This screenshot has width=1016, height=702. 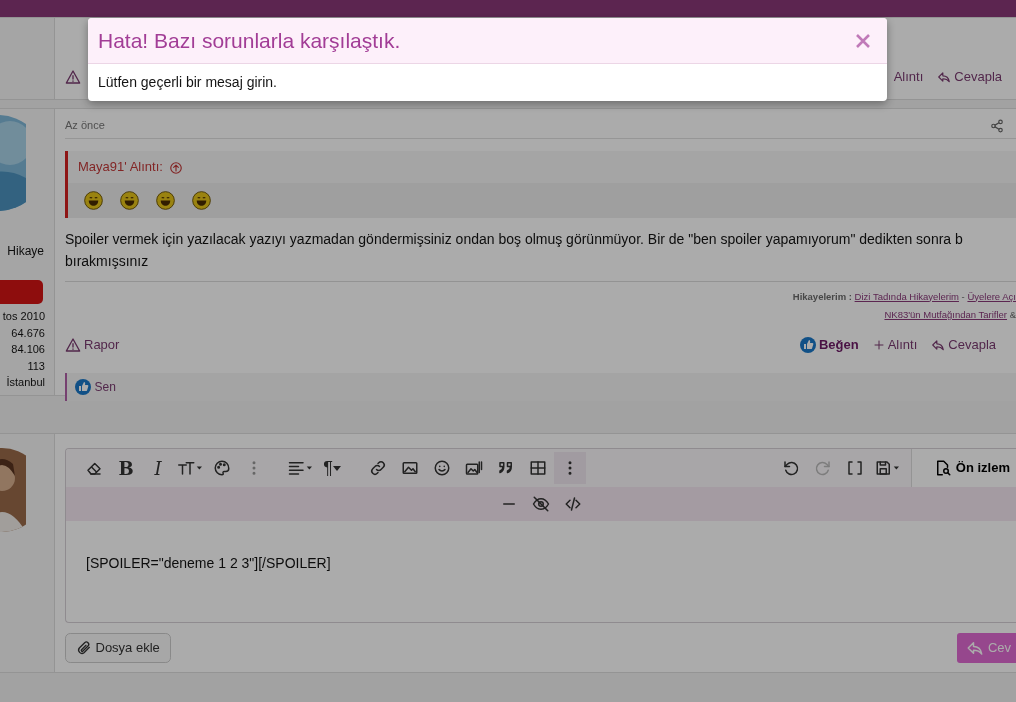 I want to click on plus-icon, so click(x=878, y=344).